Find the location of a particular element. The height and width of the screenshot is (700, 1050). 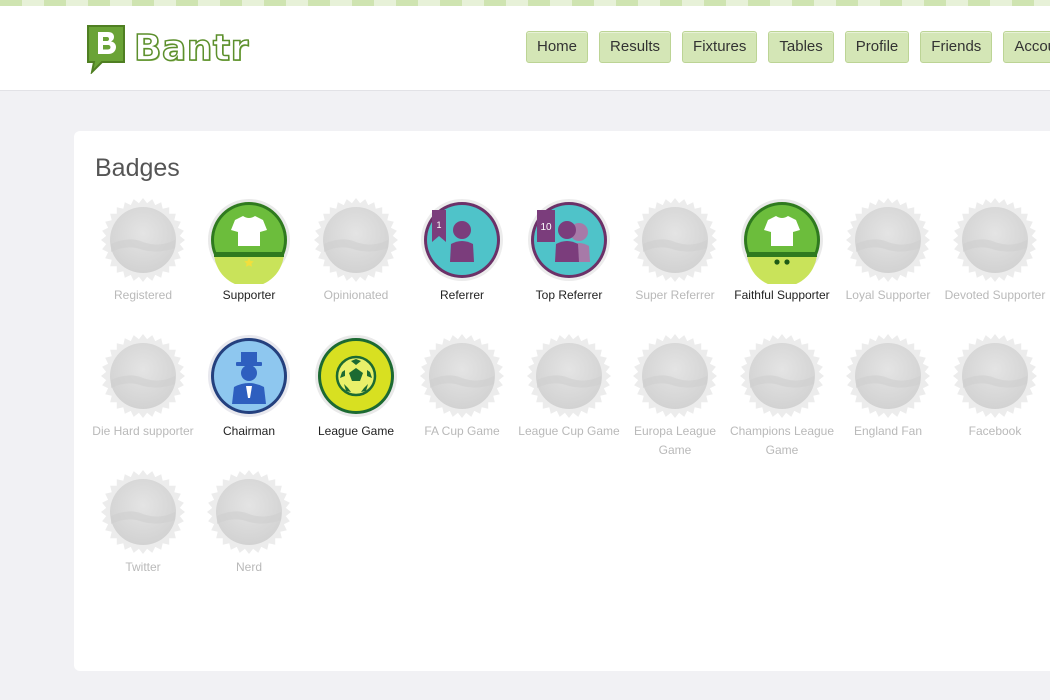

badge-super-referrer: Super Referrer is located at coordinates (675, 250).